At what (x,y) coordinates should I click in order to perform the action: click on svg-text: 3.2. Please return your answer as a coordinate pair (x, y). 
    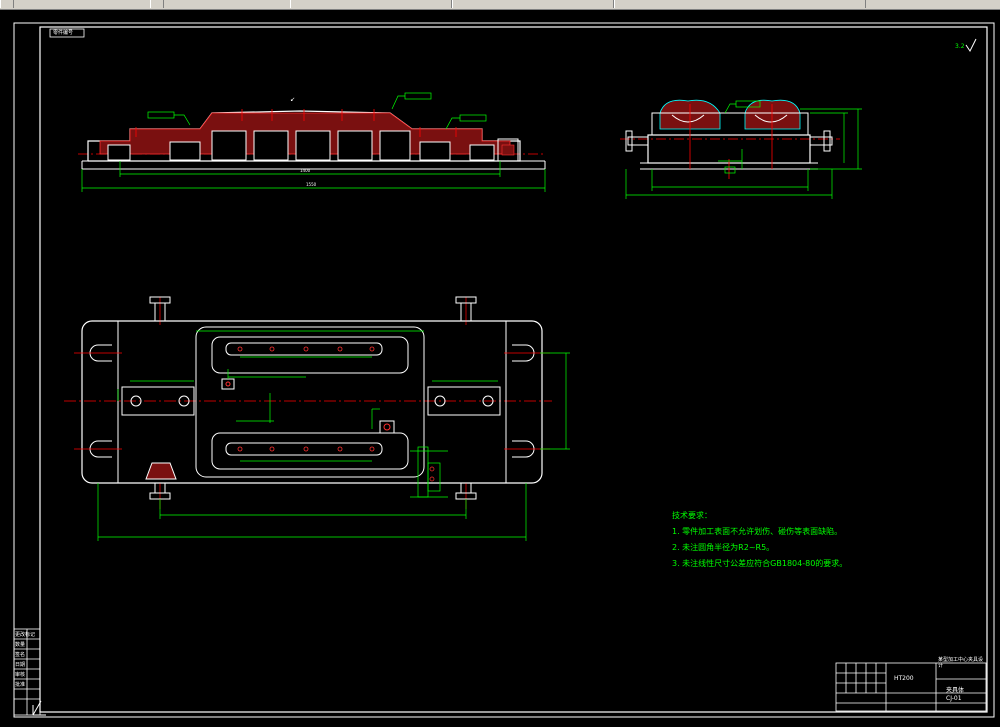
    Looking at the image, I should click on (960, 46).